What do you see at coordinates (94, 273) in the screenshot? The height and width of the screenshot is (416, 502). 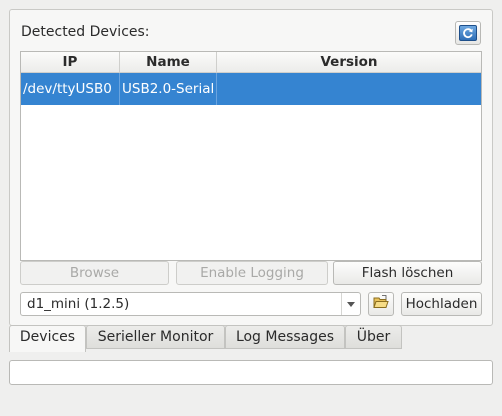 I see `browse-button: Browse` at bounding box center [94, 273].